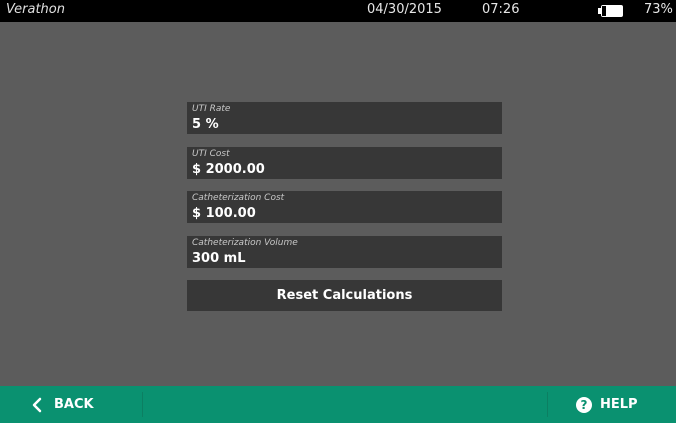 The width and height of the screenshot is (676, 423). Describe the element at coordinates (404, 9) in the screenshot. I see `status-date: 04/30/2015` at that location.